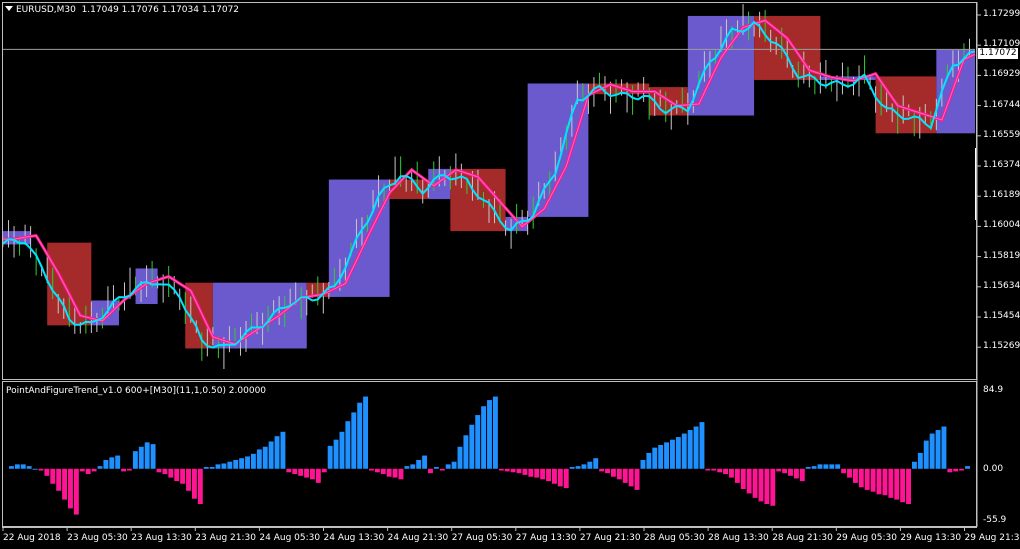  What do you see at coordinates (993, 390) in the screenshot?
I see `indicator-tick-label: 84.9` at bounding box center [993, 390].